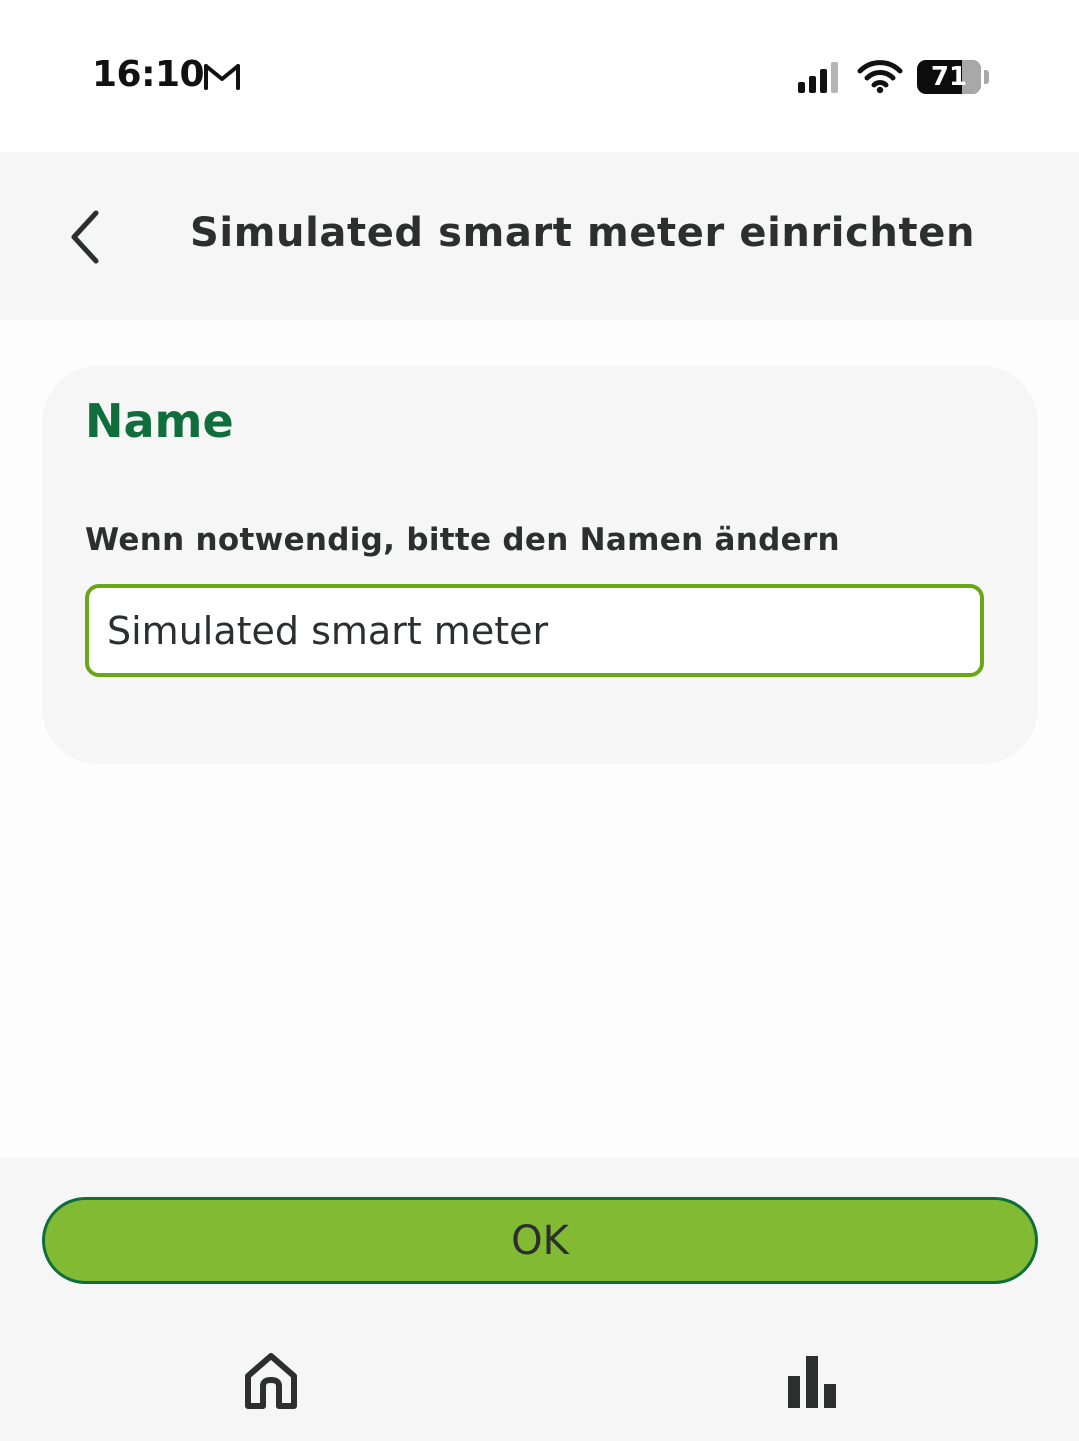 The width and height of the screenshot is (1079, 1441). What do you see at coordinates (159, 421) in the screenshot?
I see `card-title: Name` at bounding box center [159, 421].